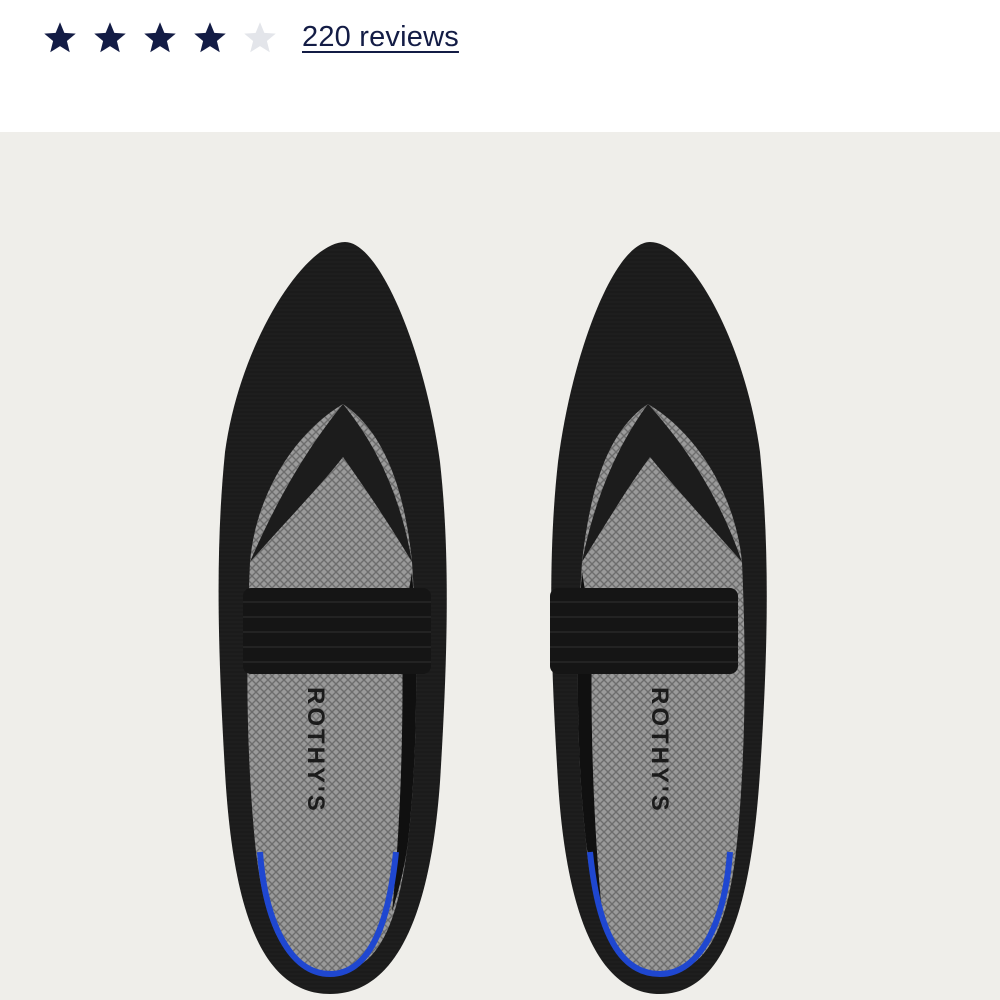  Describe the element at coordinates (659, 750) in the screenshot. I see `insole-brand-right: ROTHY'S` at that location.